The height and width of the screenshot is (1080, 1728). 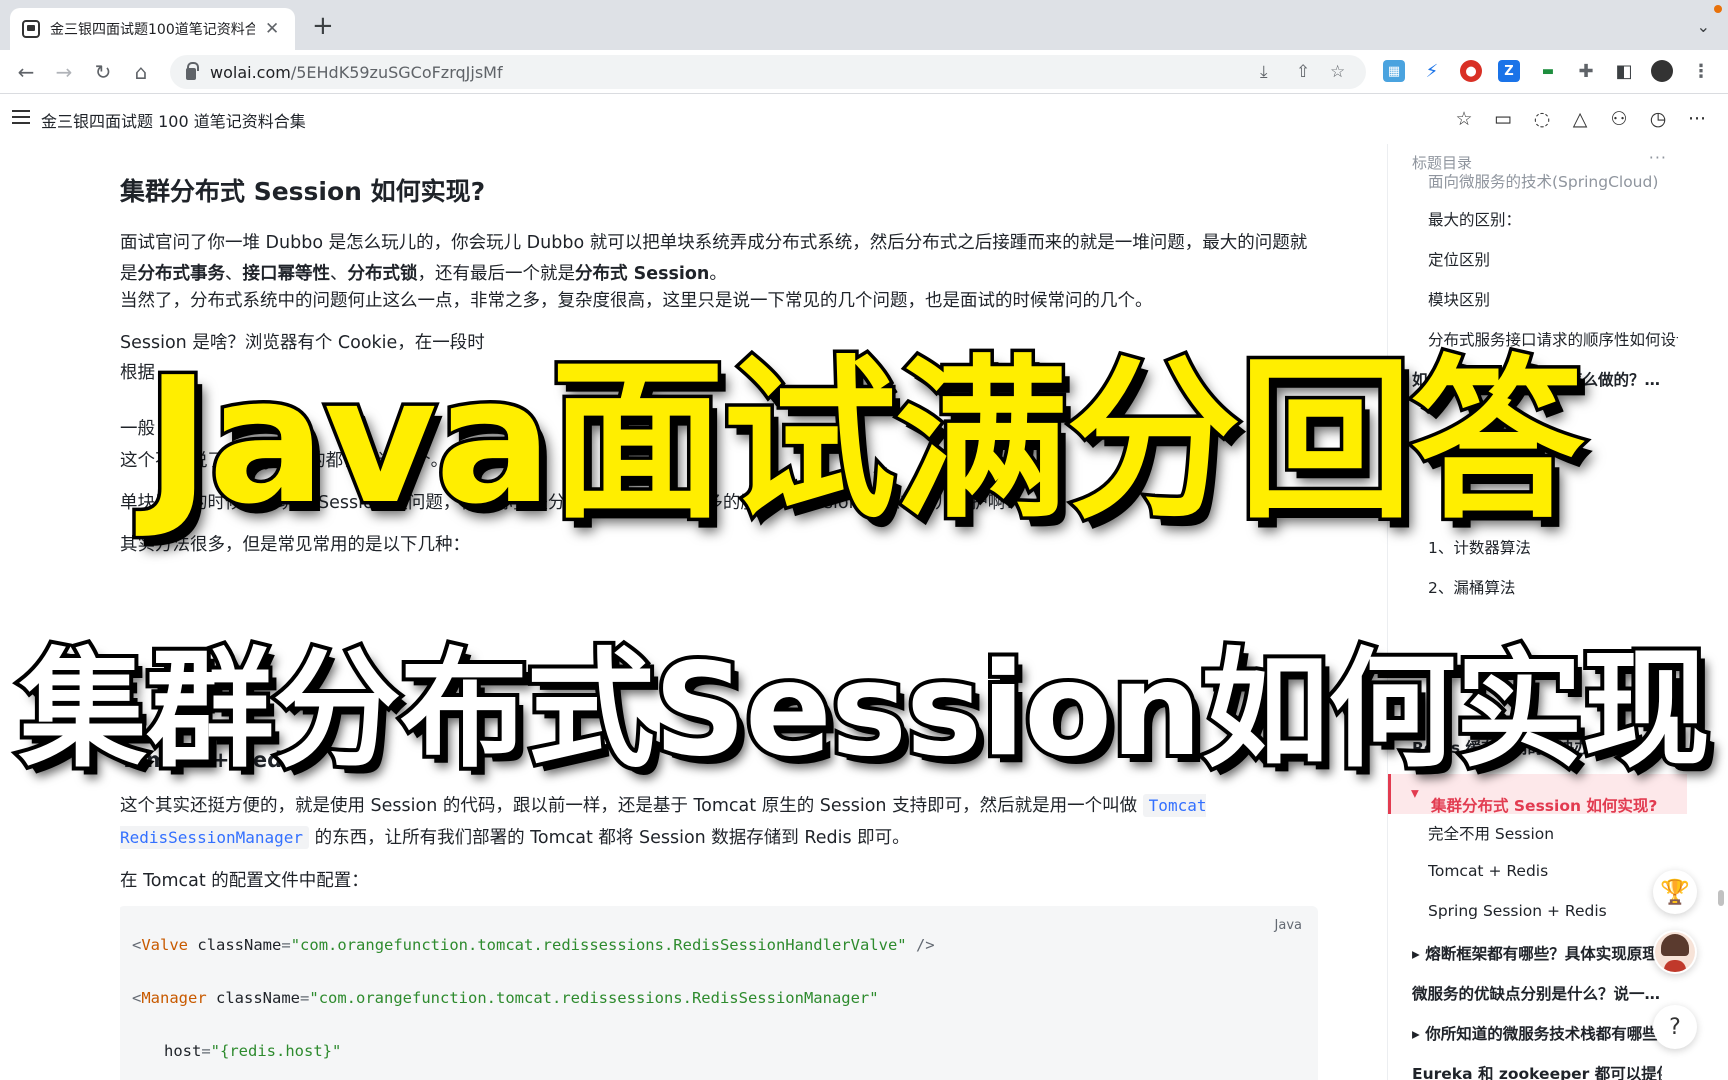 I want to click on forward-icon: →, so click(x=64, y=72).